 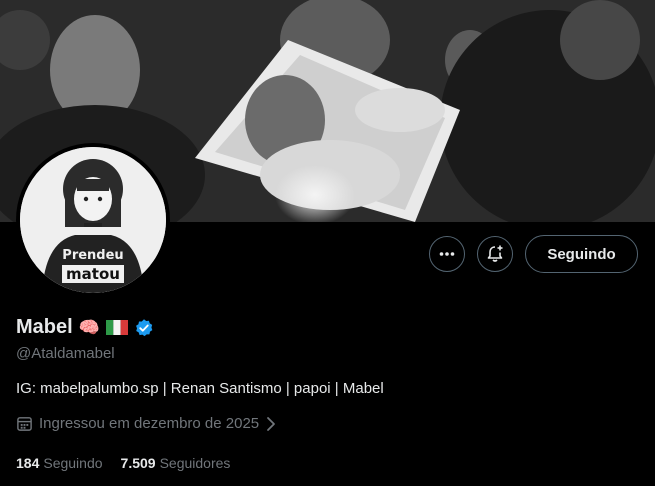 I want to click on ellipsis-icon, so click(x=447, y=254).